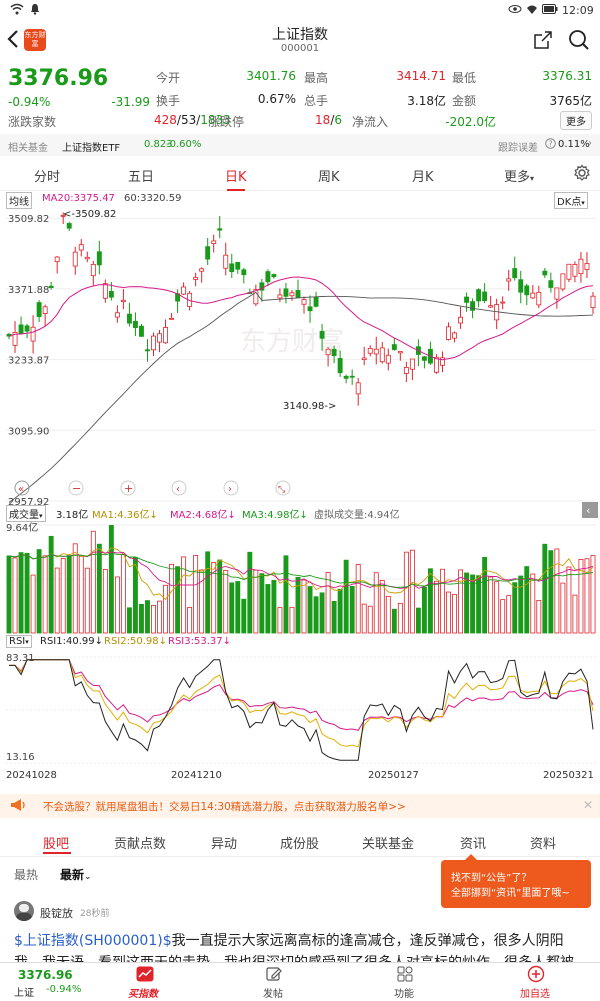 The width and height of the screenshot is (600, 1001). I want to click on kline-legend: 均线 MA20:3375.47 60:3320.59 DK点▾, so click(301, 200).